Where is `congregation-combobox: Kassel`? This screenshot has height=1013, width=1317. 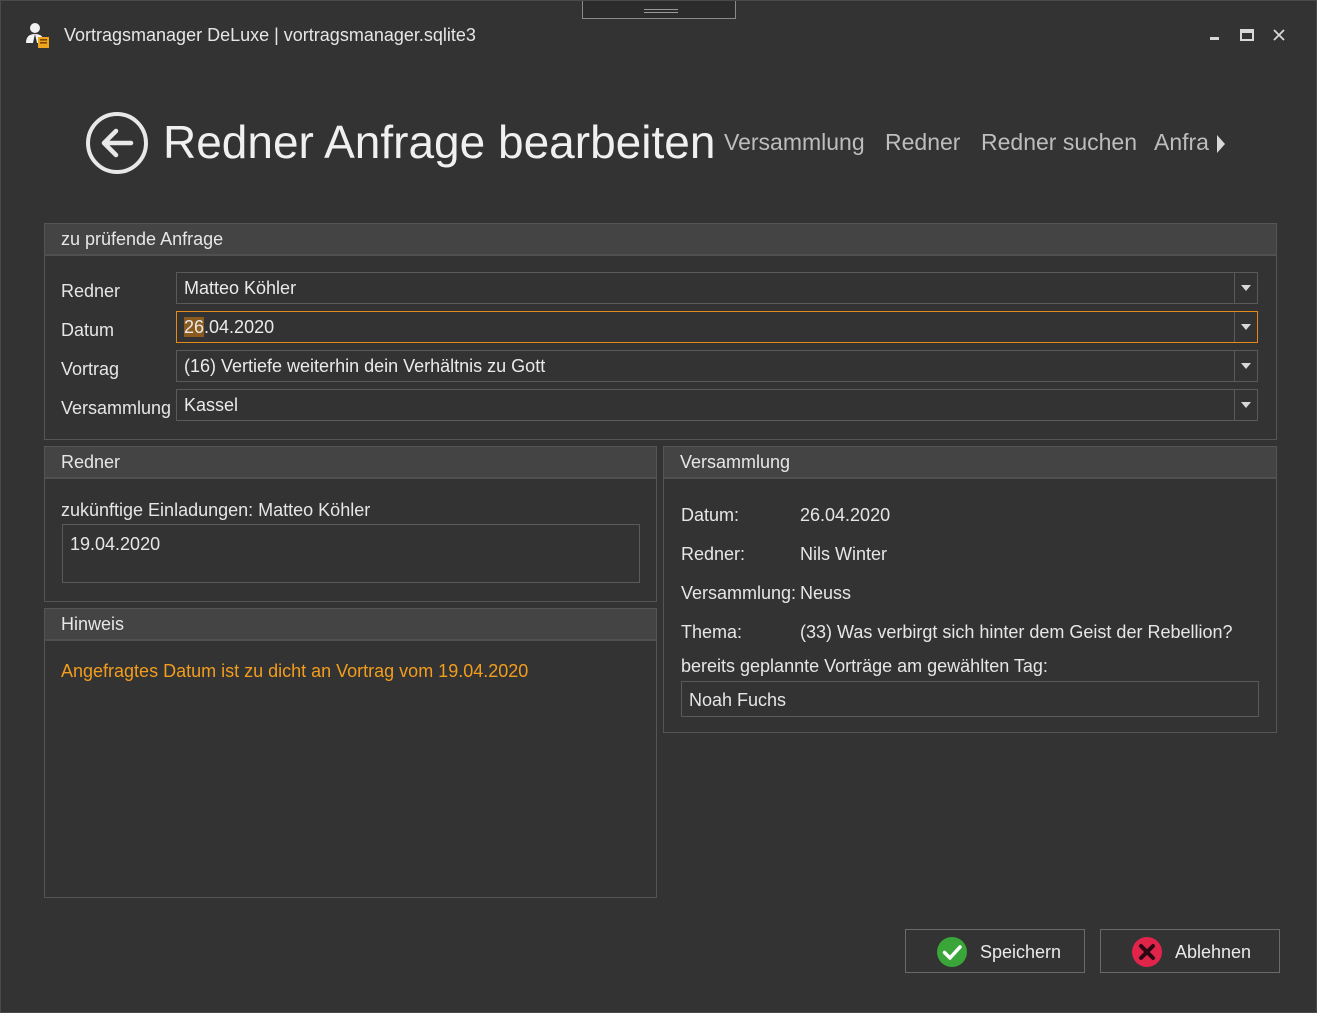 congregation-combobox: Kassel is located at coordinates (717, 405).